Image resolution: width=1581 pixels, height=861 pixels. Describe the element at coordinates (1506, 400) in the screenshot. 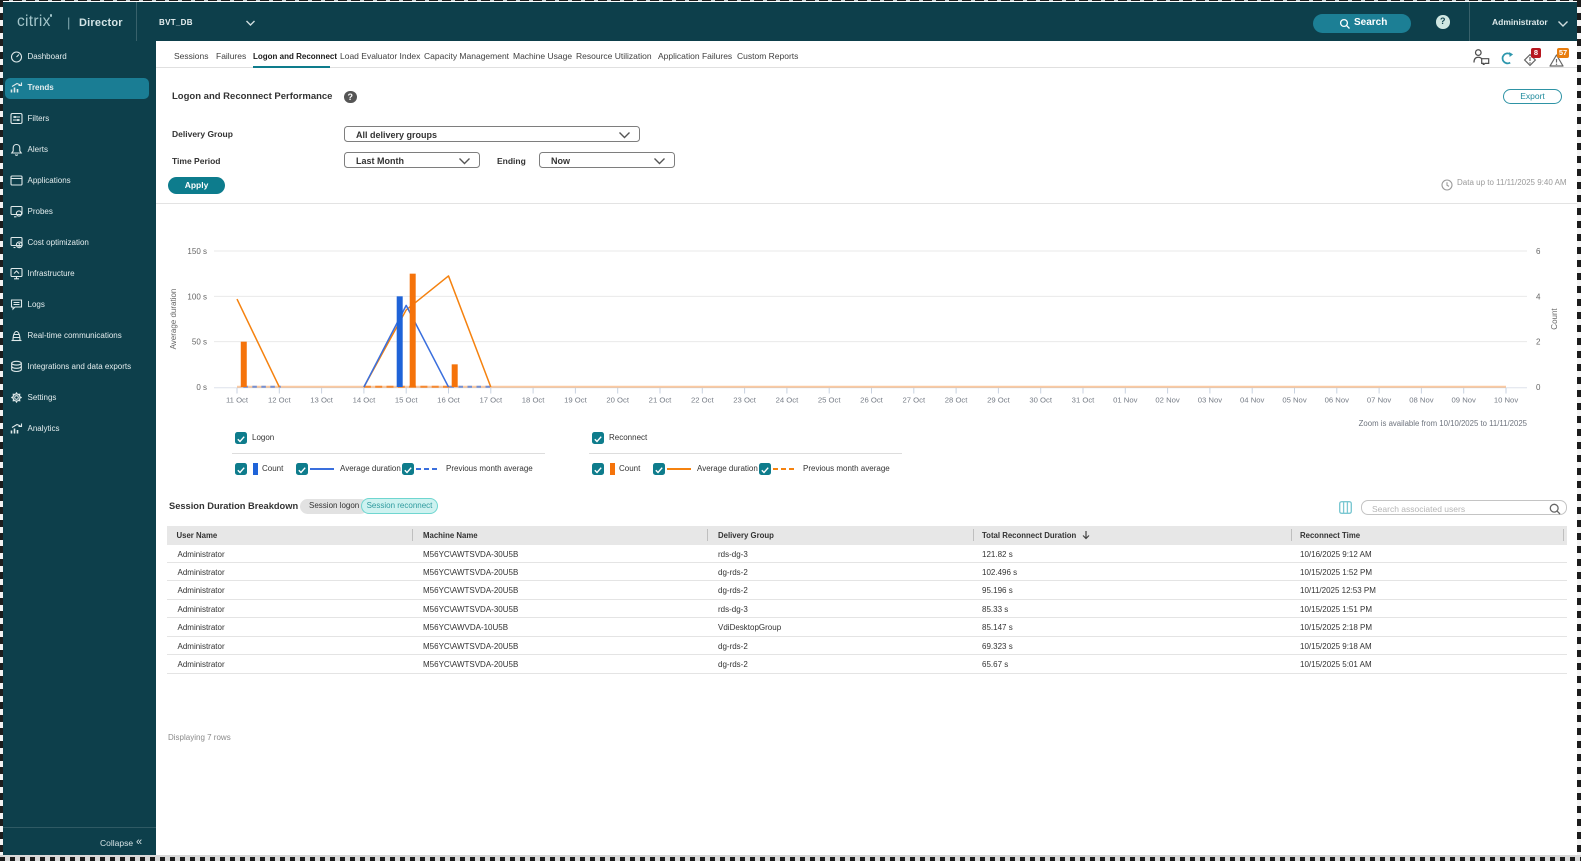

I see `svg-text: 10 Nov` at that location.